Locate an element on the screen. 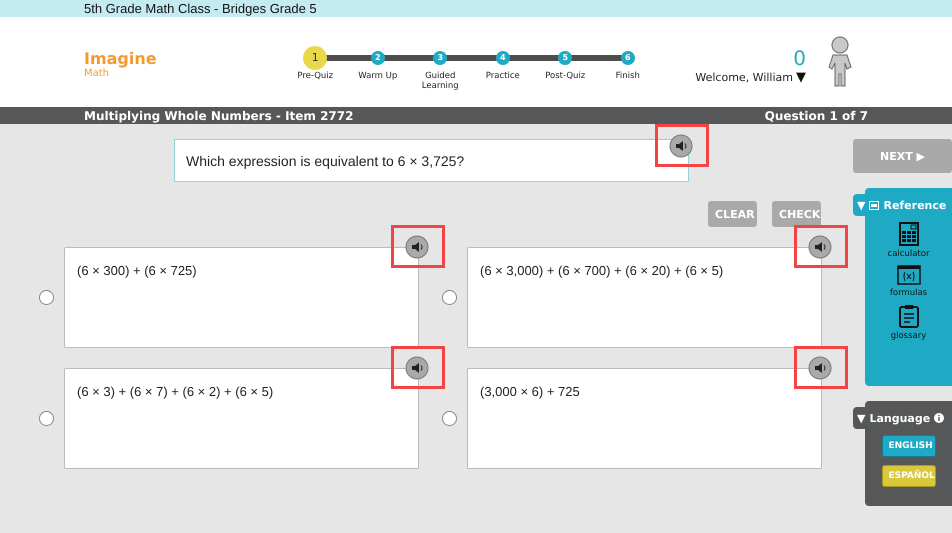  tool-label: formulas is located at coordinates (909, 293).